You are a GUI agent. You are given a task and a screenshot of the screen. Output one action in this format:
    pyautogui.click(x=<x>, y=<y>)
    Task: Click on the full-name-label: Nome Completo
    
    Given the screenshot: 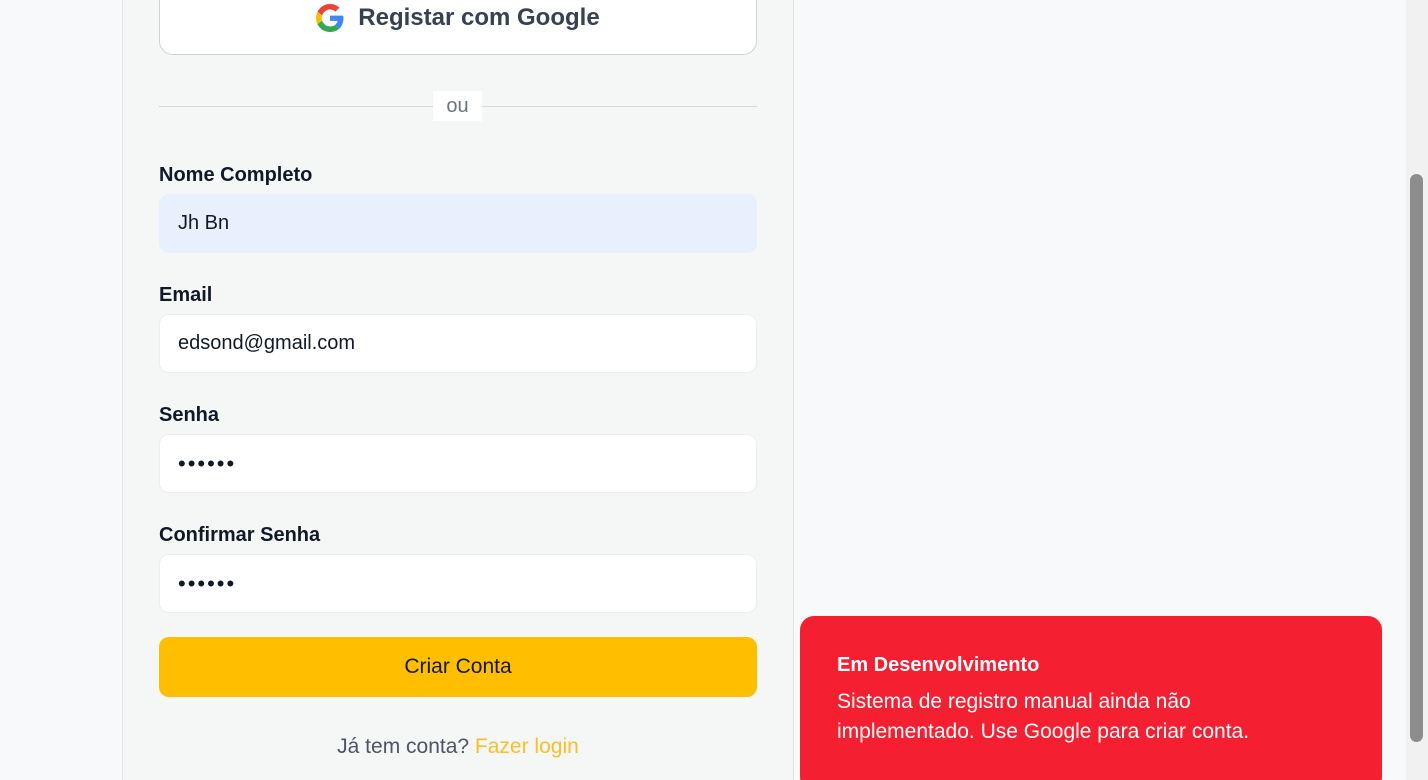 What is the action you would take?
    pyautogui.click(x=236, y=175)
    